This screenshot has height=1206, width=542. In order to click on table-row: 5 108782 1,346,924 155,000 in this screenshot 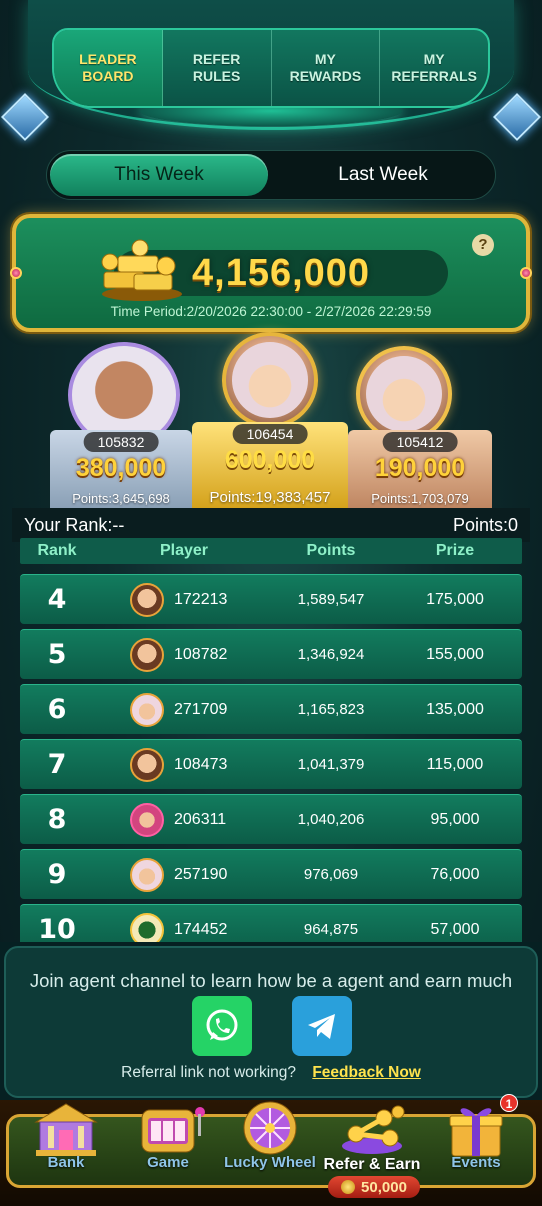, I will do `click(271, 654)`.